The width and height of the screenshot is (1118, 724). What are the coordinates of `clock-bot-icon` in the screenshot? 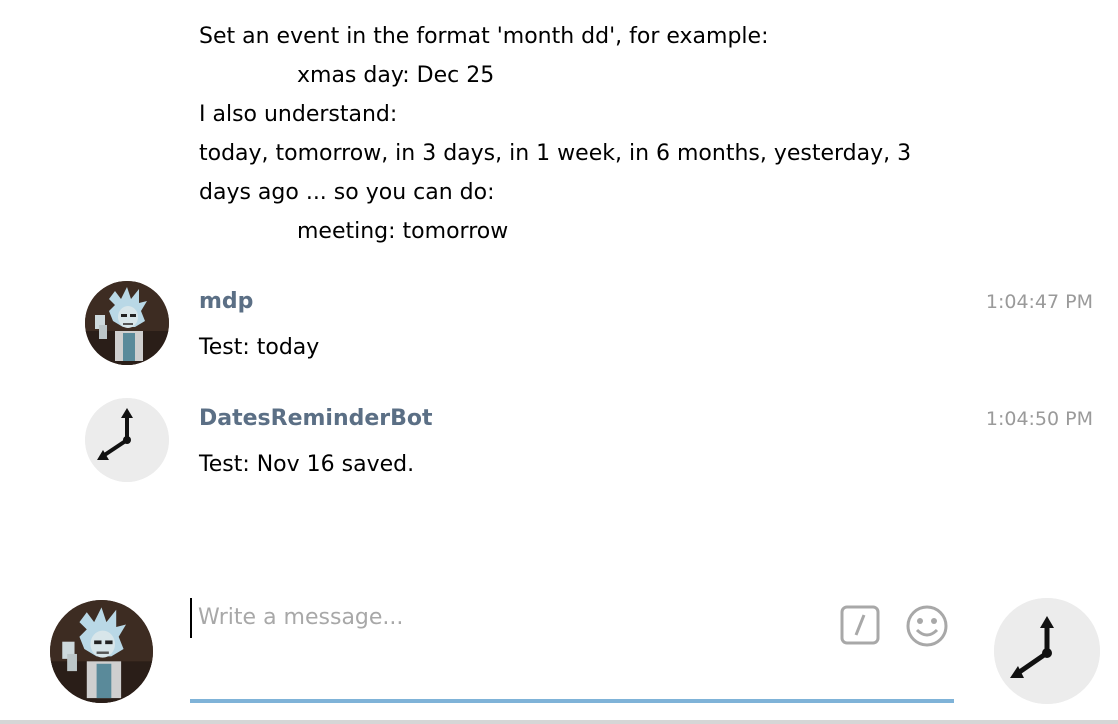 It's located at (1047, 651).